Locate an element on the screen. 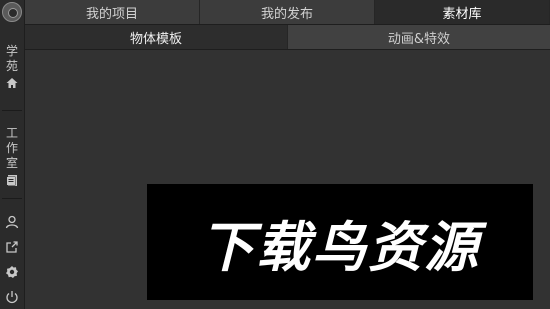 This screenshot has width=550, height=309. sidebar-item-power is located at coordinates (12, 297).